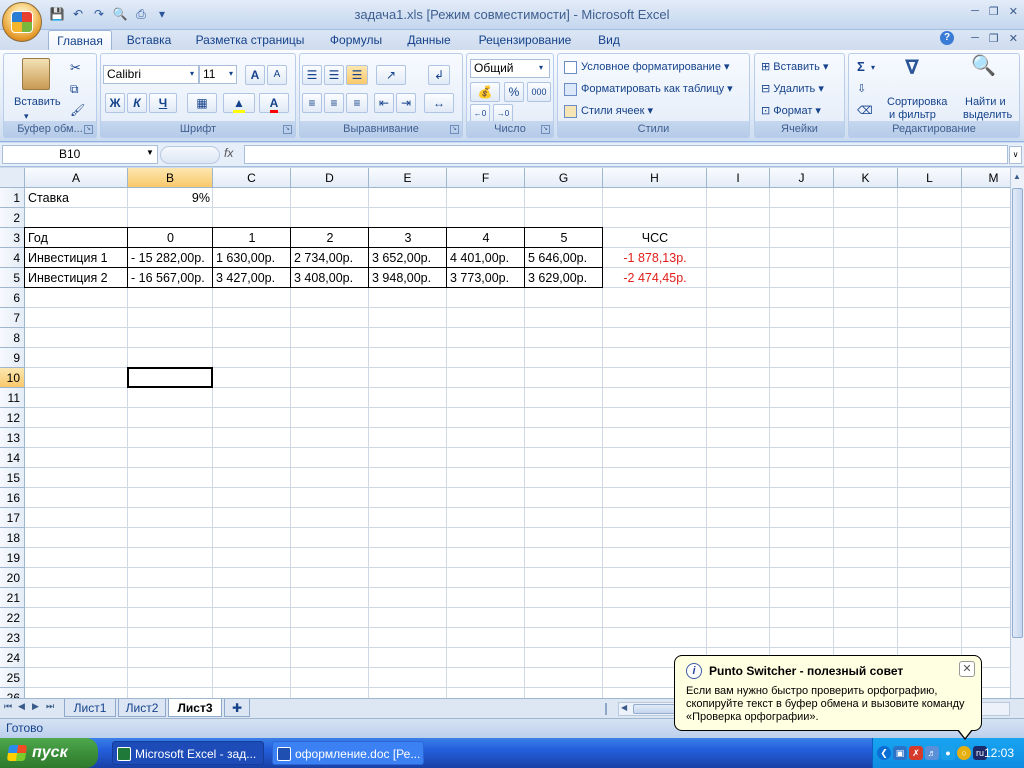  I want to click on start-button: пуск, so click(49, 753).